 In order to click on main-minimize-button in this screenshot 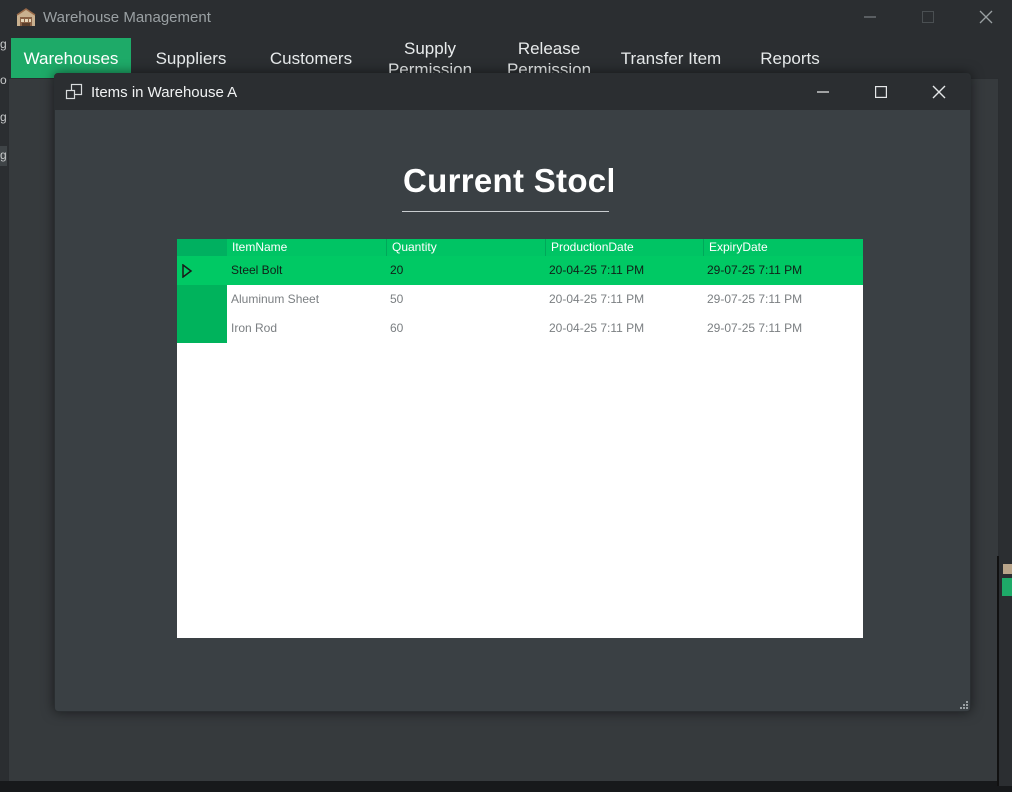, I will do `click(870, 17)`.